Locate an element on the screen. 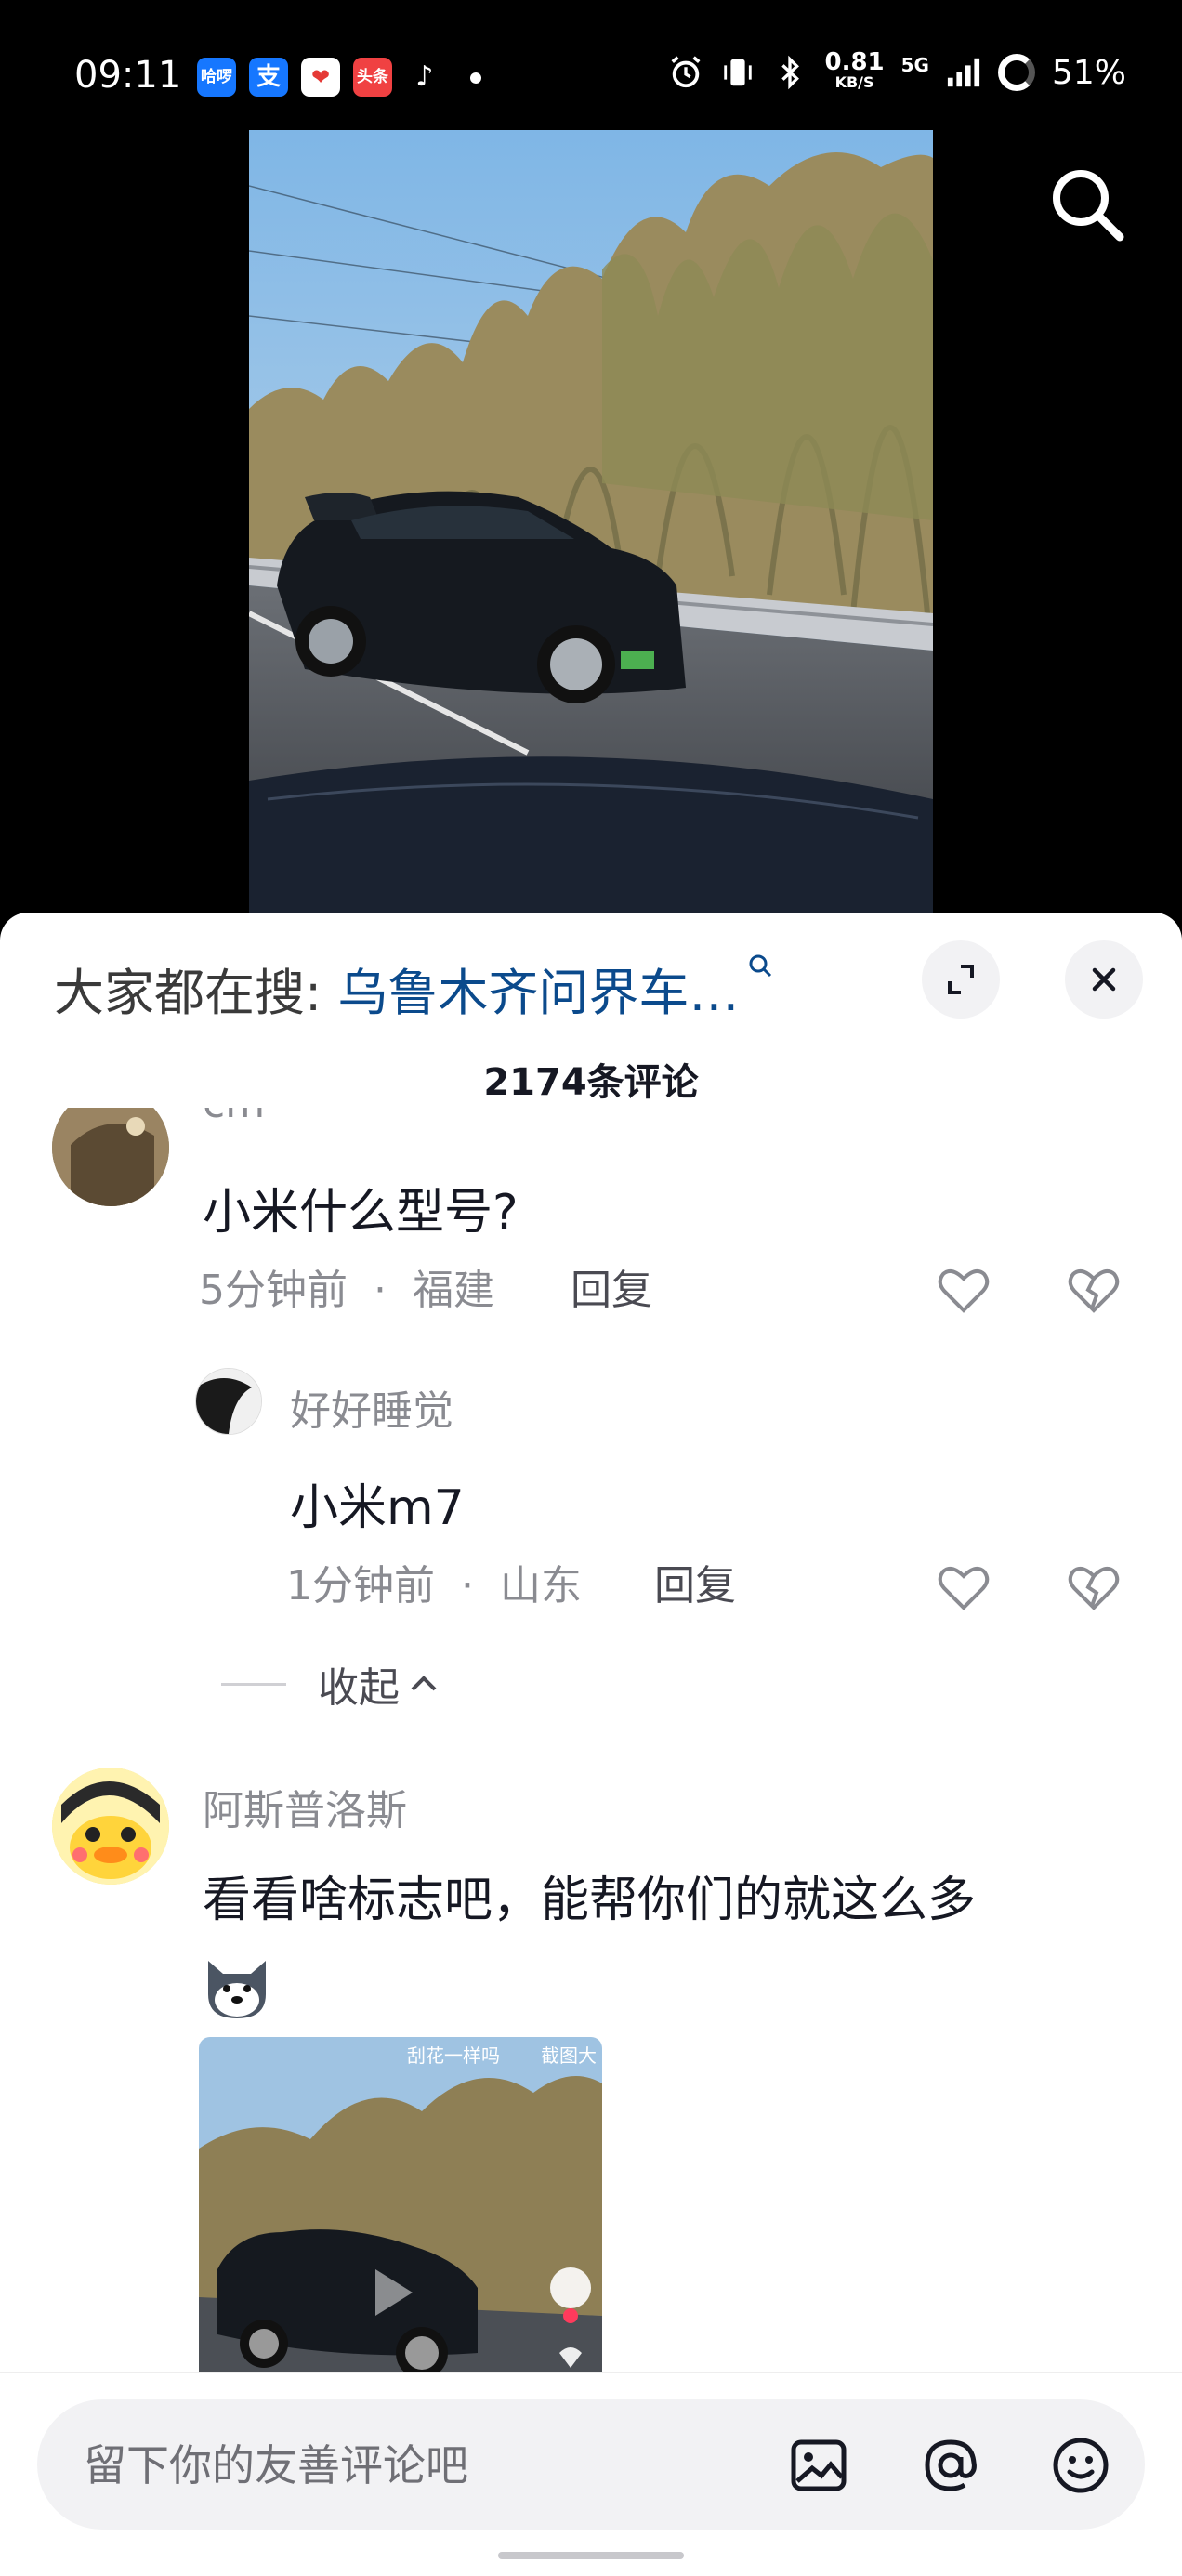 This screenshot has width=1182, height=2576. network-speed-value: 0.81 is located at coordinates (854, 62).